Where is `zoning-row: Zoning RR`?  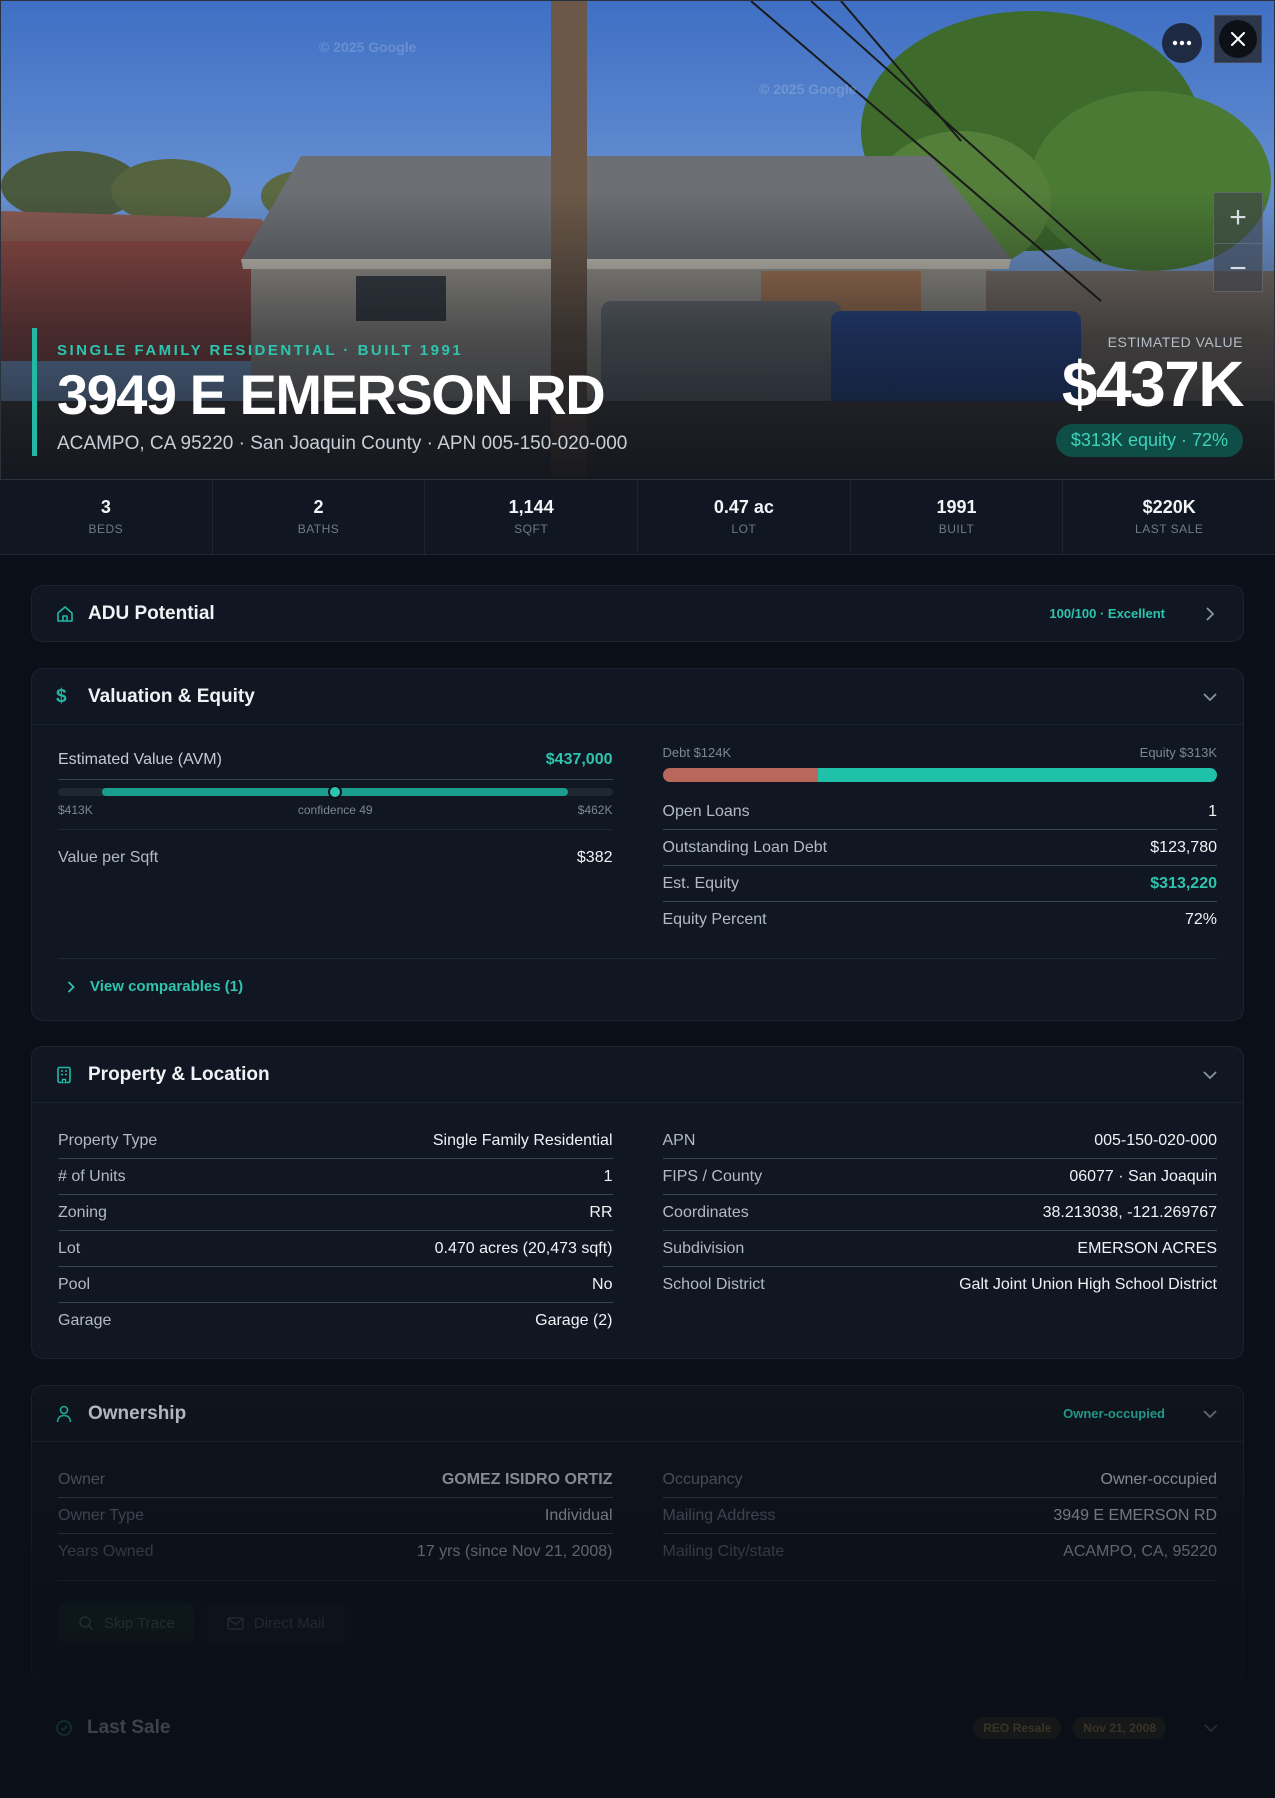 zoning-row: Zoning RR is located at coordinates (335, 1213).